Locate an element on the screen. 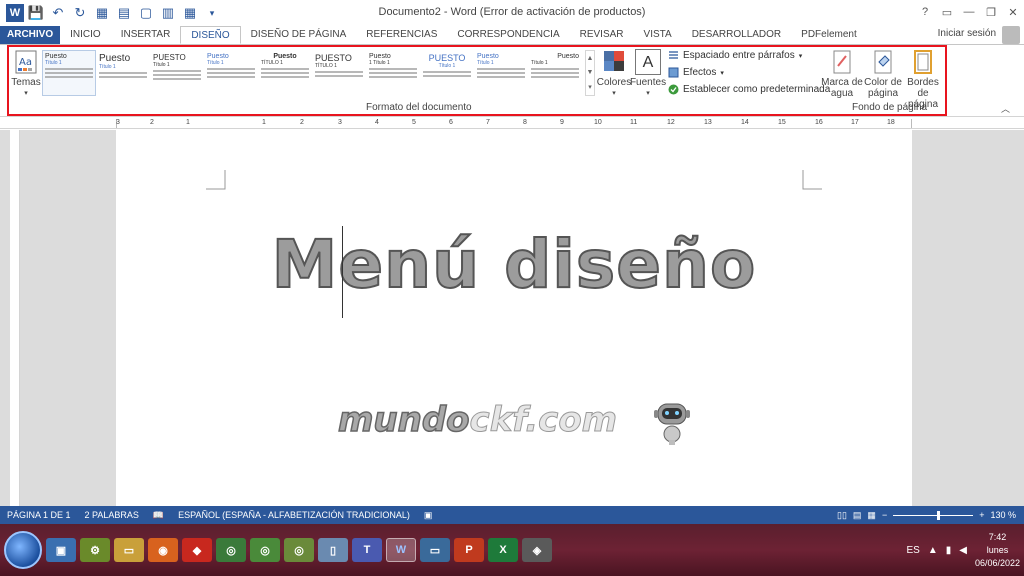 This screenshot has width=1024, height=576. chevron-down-icon: ▼ is located at coordinates (590, 72).